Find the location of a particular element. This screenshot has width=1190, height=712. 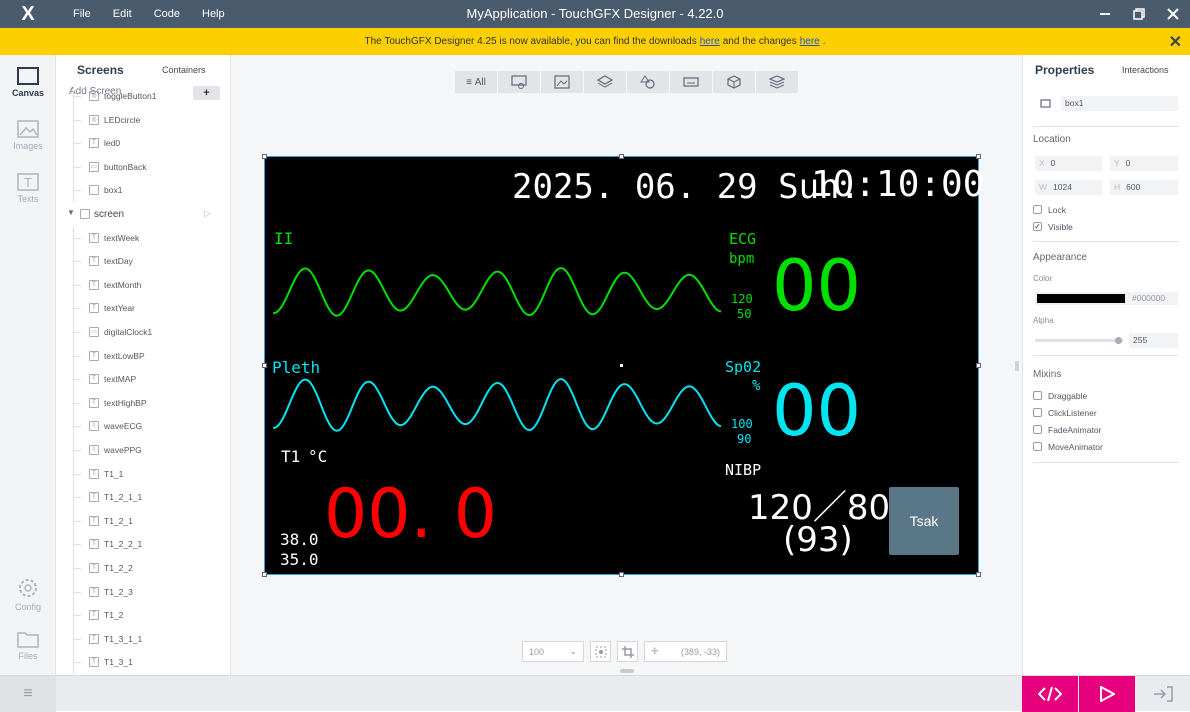

height-field: H 600 is located at coordinates (1144, 187).